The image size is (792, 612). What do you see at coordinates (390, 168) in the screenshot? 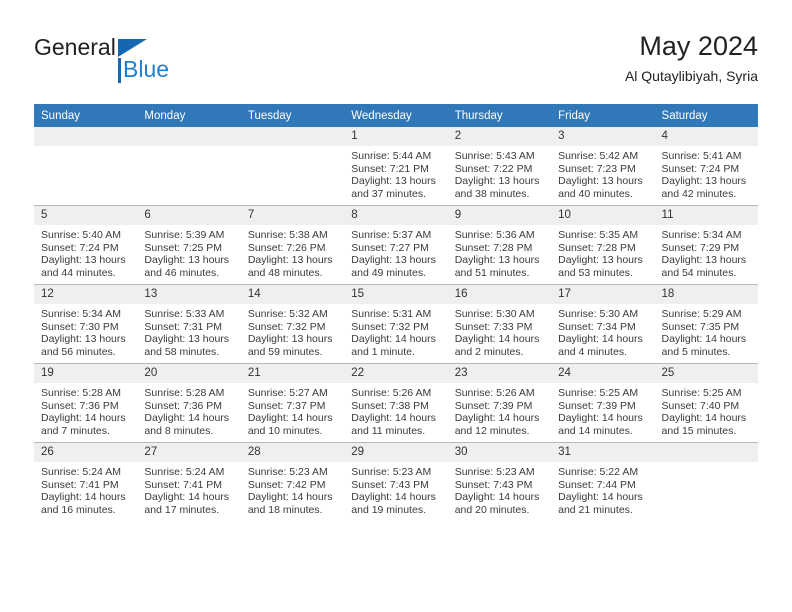
I see `sunset-text: Sunset: 7:21 PM` at bounding box center [390, 168].